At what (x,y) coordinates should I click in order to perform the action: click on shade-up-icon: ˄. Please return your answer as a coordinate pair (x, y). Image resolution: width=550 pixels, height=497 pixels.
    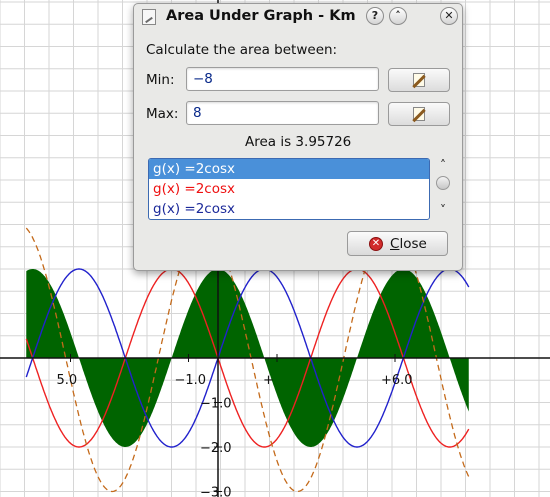
    Looking at the image, I should click on (398, 16).